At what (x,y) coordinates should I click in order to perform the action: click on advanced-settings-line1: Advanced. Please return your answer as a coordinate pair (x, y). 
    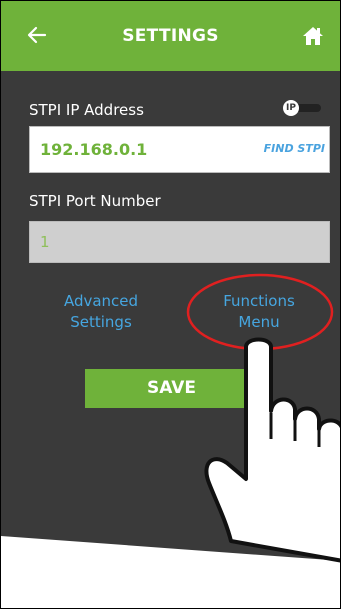
    Looking at the image, I should click on (101, 301).